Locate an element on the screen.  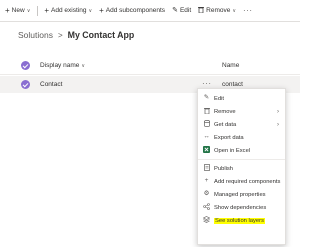
new-button: + New ∨ is located at coordinates (18, 10).